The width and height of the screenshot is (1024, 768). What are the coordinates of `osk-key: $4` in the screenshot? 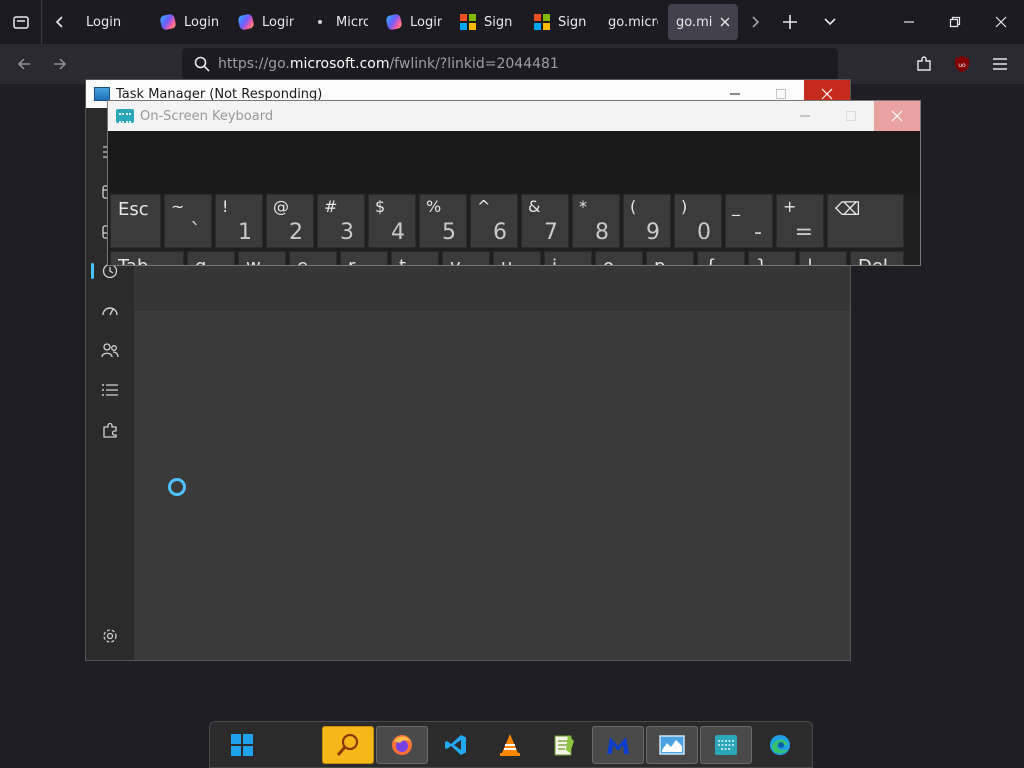 It's located at (392, 221).